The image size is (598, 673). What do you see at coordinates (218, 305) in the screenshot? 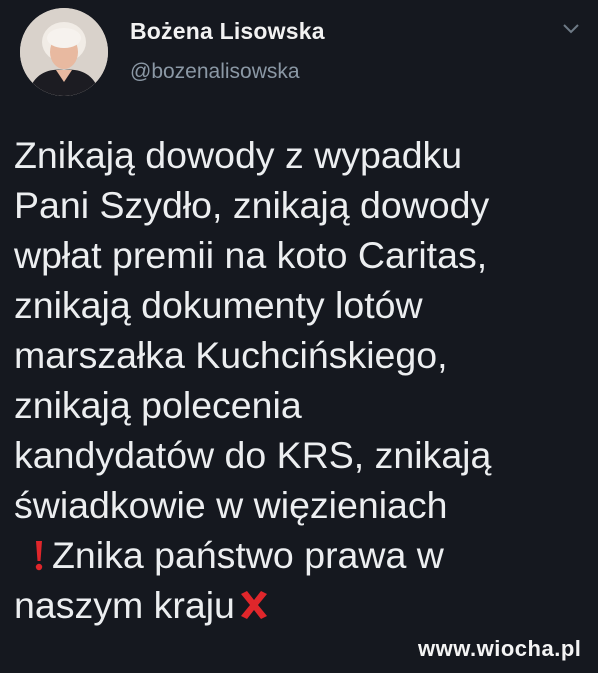
I see `tweet-line: znikają dokumenty lotów` at bounding box center [218, 305].